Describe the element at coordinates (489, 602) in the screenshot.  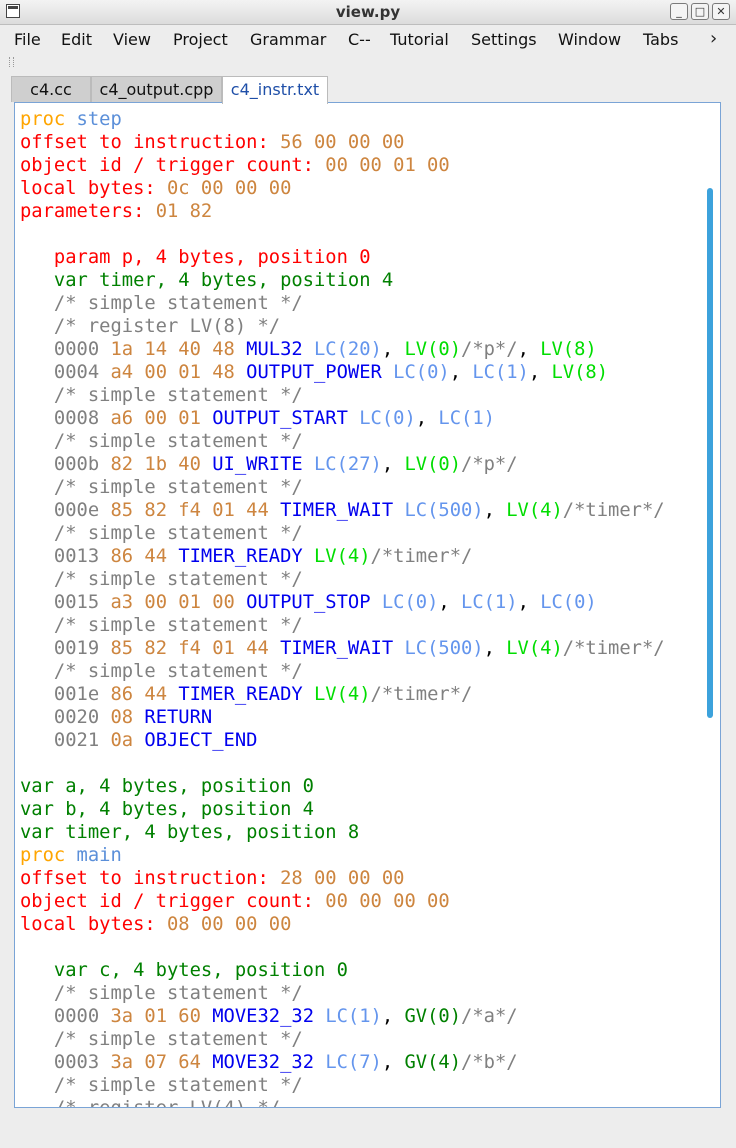
I see `code-token: LC(1)` at that location.